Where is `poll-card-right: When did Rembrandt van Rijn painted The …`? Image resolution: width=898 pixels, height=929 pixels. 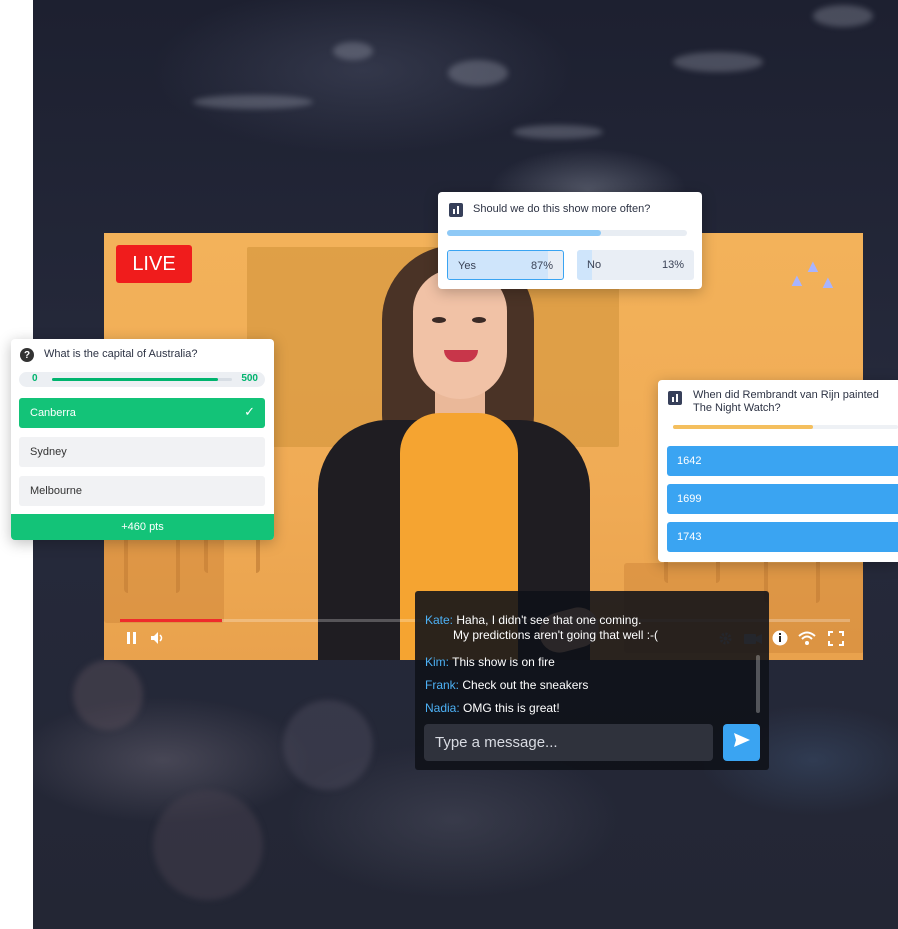 poll-card-right: When did Rembrandt van Rijn painted The … is located at coordinates (778, 471).